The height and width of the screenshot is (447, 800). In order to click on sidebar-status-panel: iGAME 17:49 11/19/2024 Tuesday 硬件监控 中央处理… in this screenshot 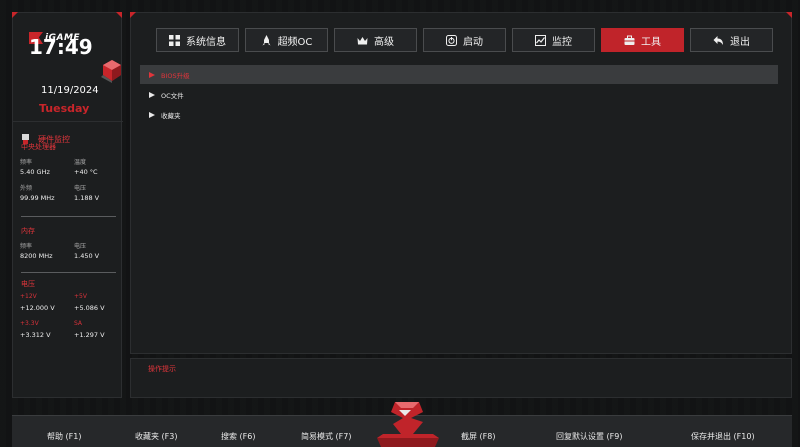, I will do `click(67, 205)`.